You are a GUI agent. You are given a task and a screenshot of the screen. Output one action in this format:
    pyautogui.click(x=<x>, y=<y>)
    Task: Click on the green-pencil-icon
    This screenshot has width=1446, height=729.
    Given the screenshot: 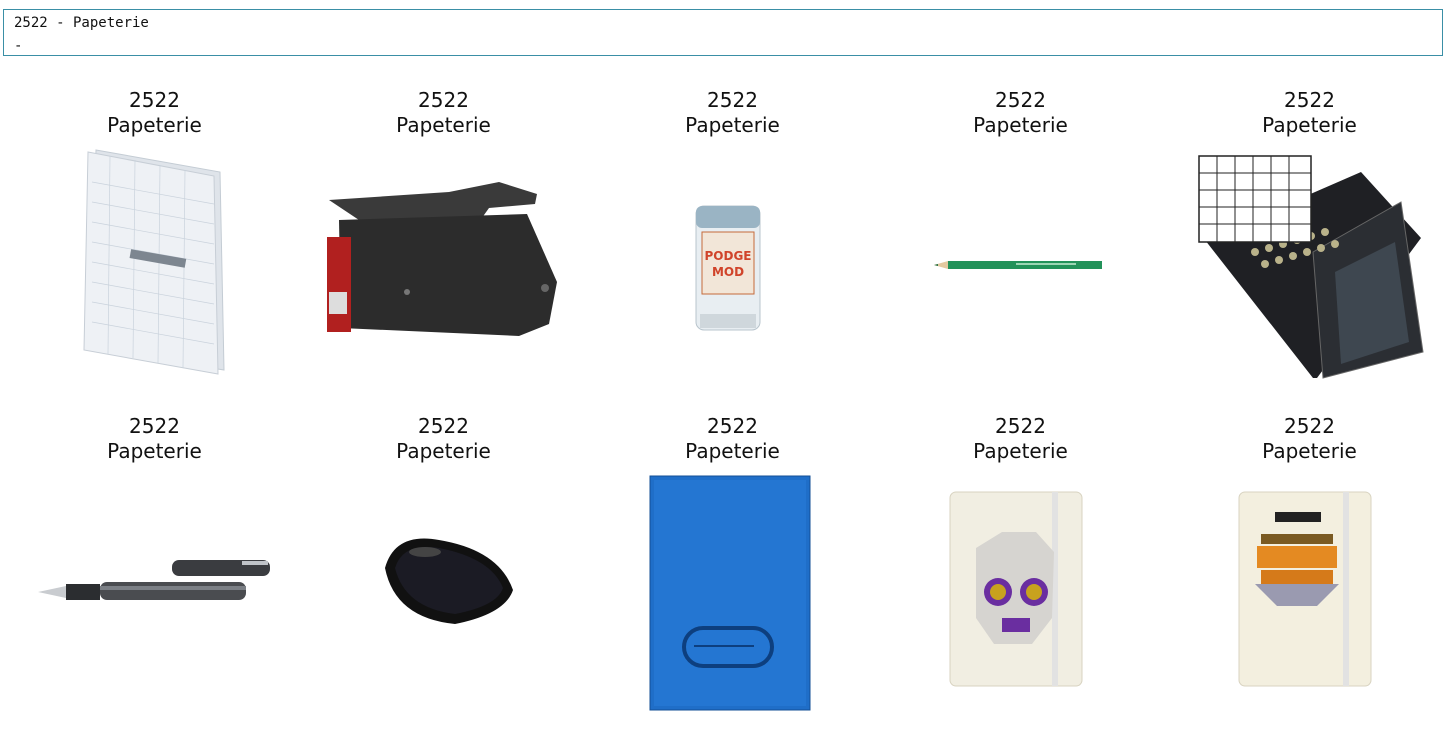 What is the action you would take?
    pyautogui.click(x=1020, y=263)
    